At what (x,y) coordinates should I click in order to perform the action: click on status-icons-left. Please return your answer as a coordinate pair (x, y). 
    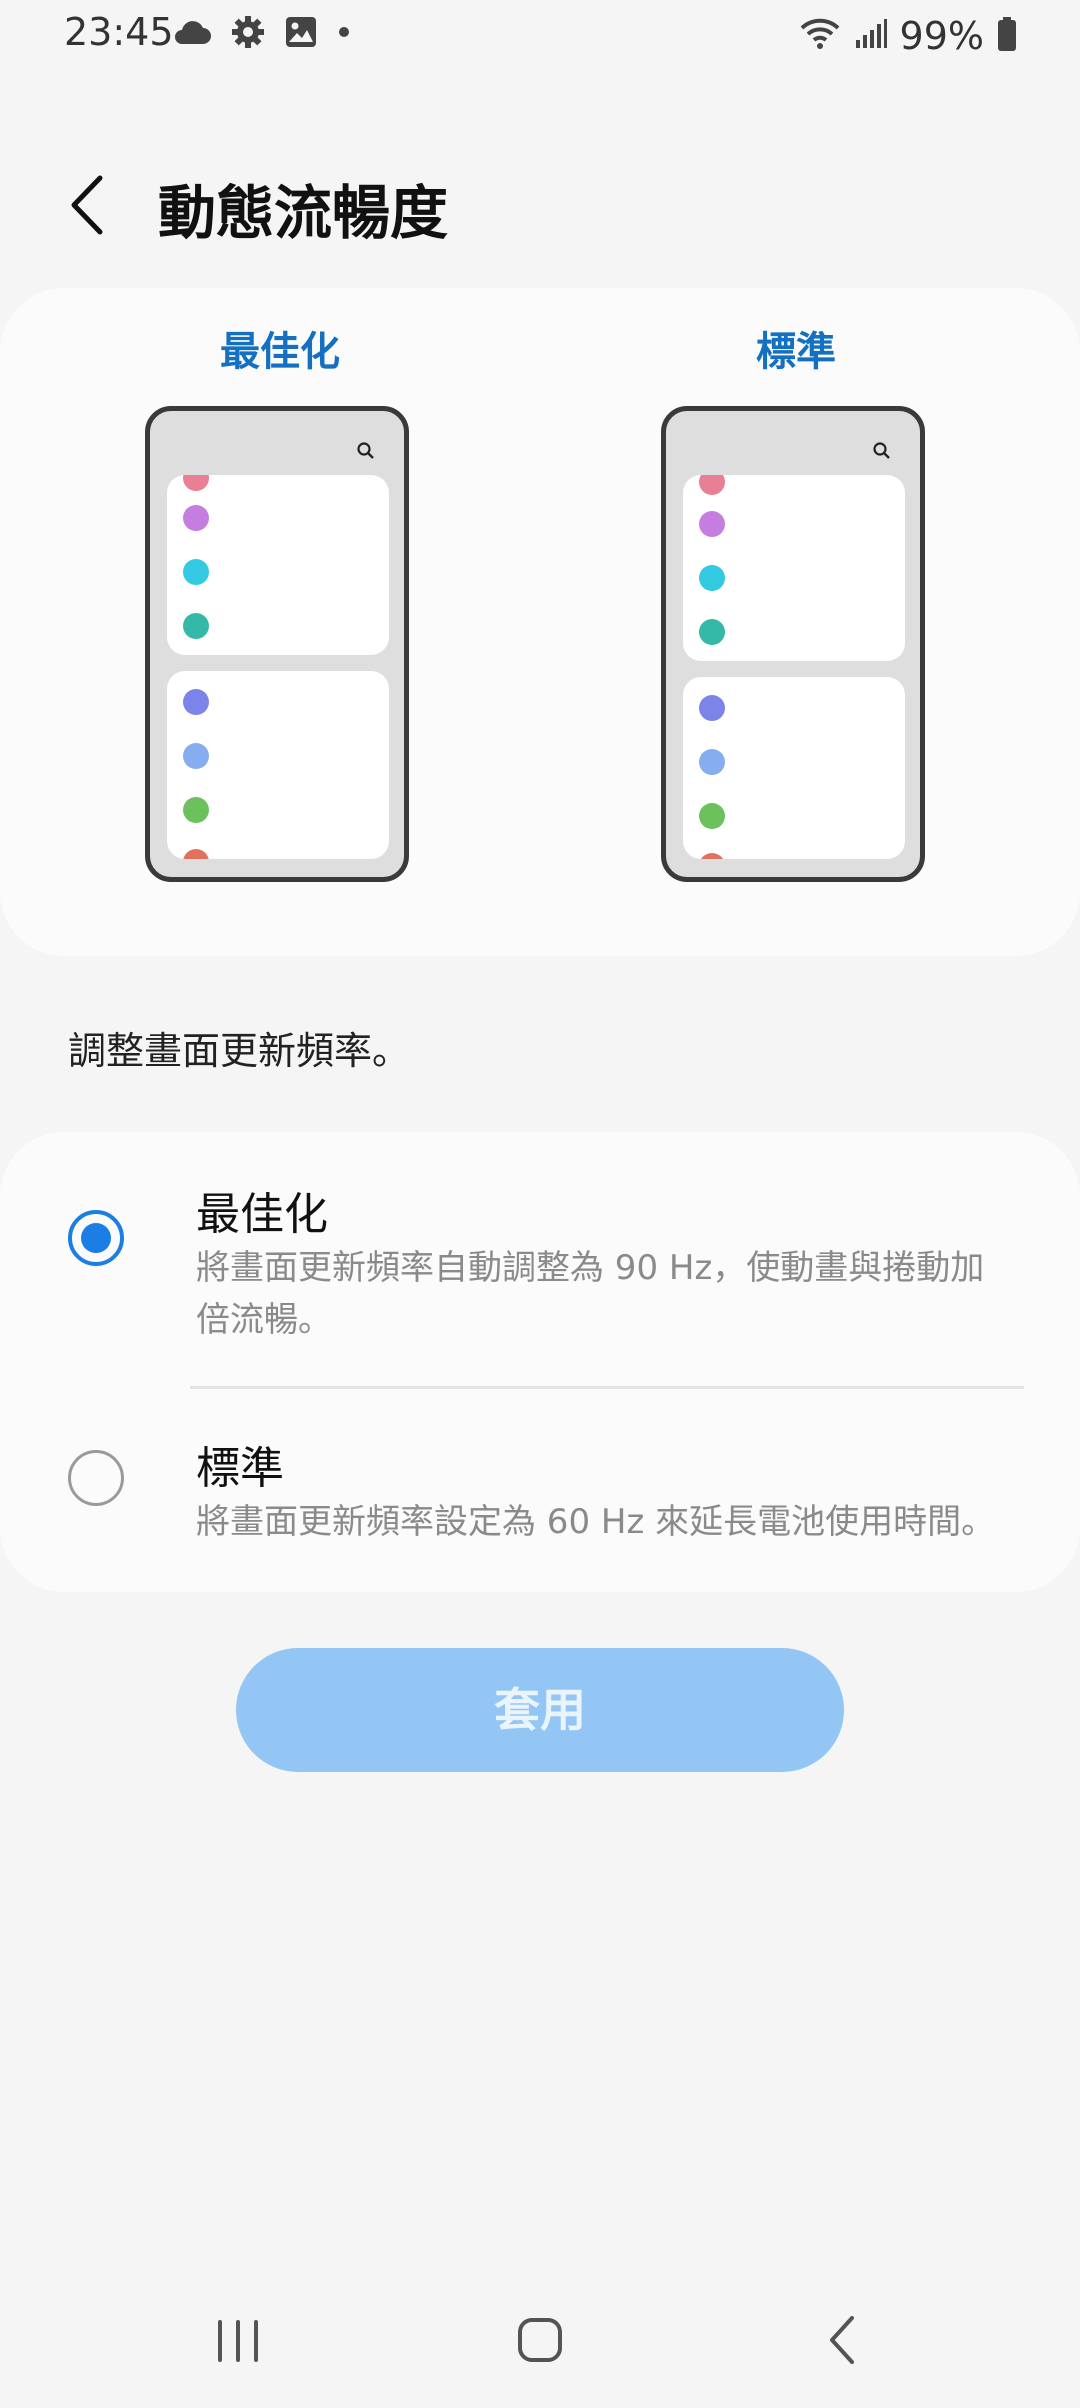
    Looking at the image, I should click on (262, 34).